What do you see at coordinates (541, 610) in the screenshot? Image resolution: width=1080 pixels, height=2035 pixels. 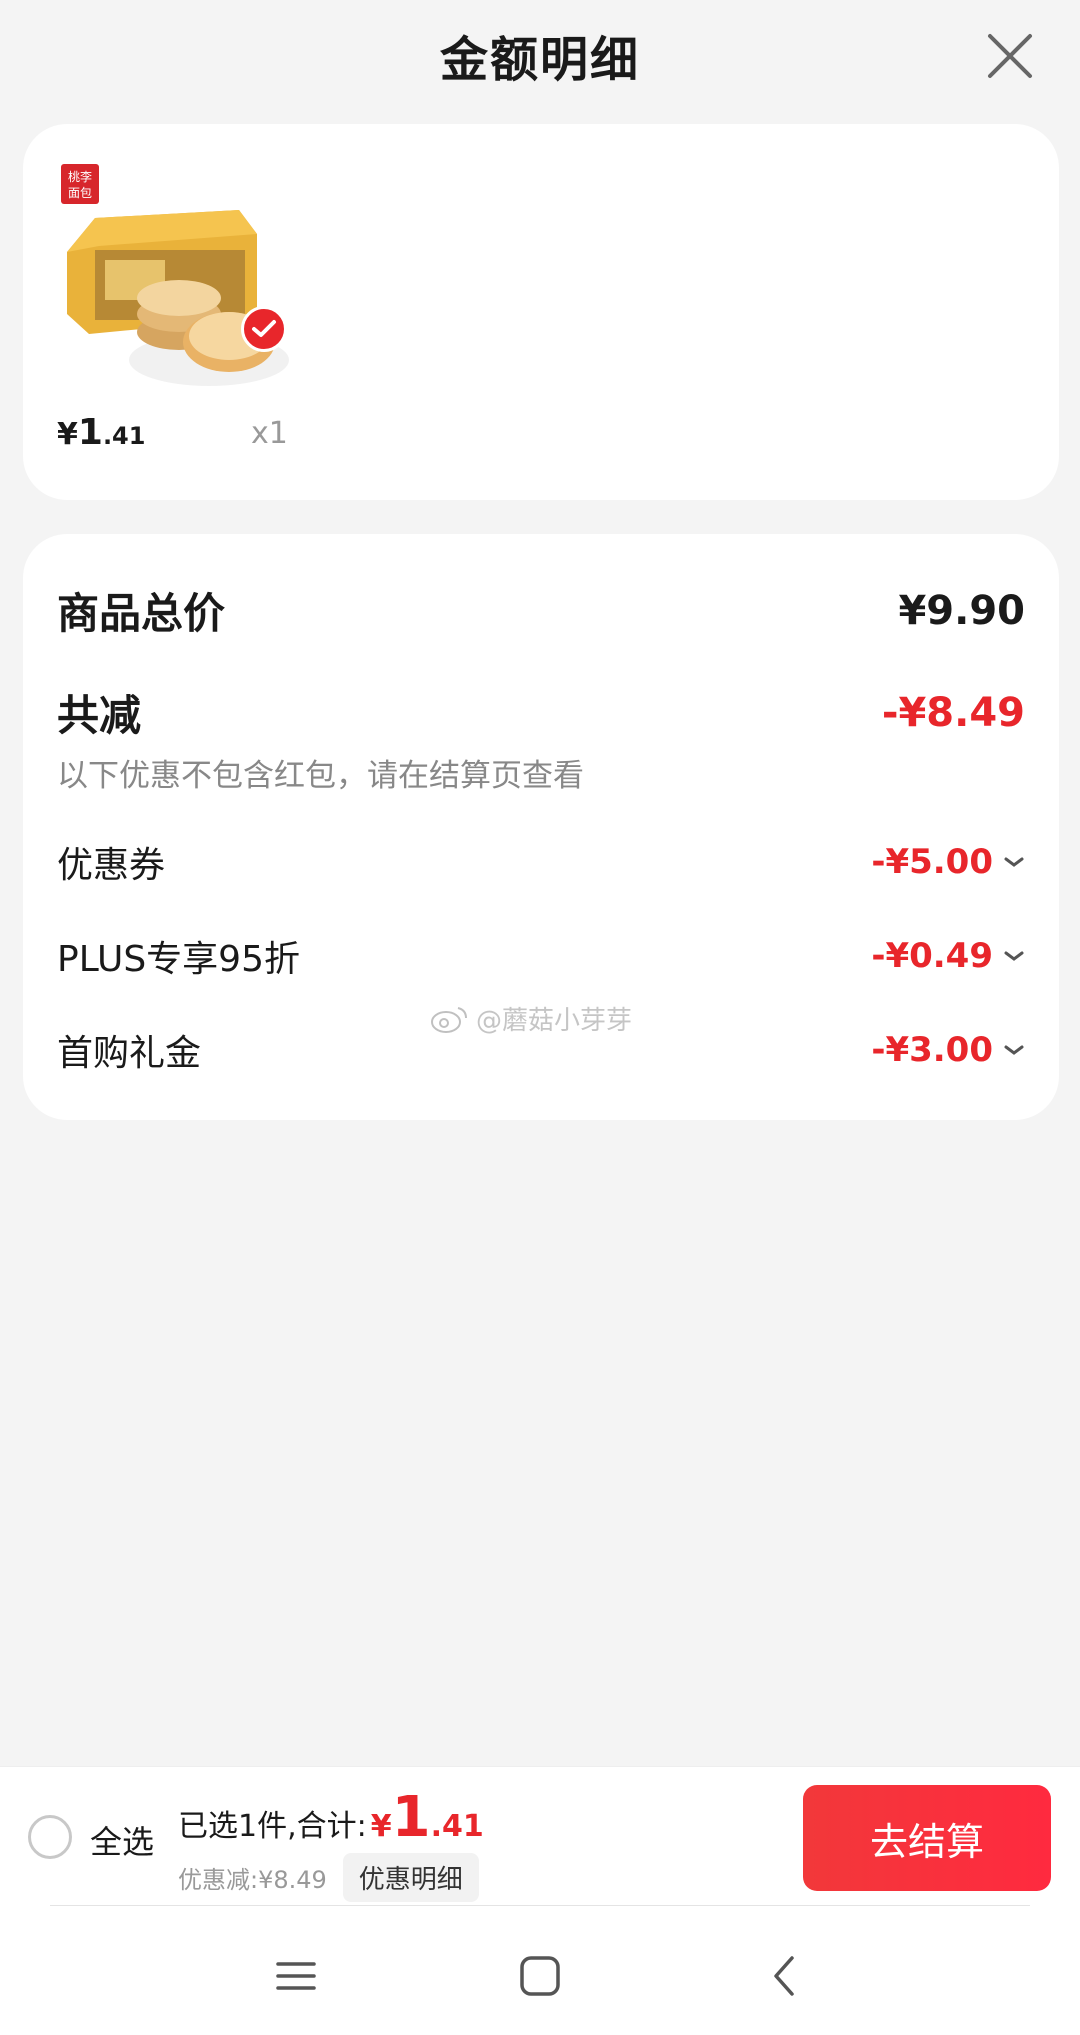 I see `total-price-row: 商品总价 ¥9.90` at bounding box center [541, 610].